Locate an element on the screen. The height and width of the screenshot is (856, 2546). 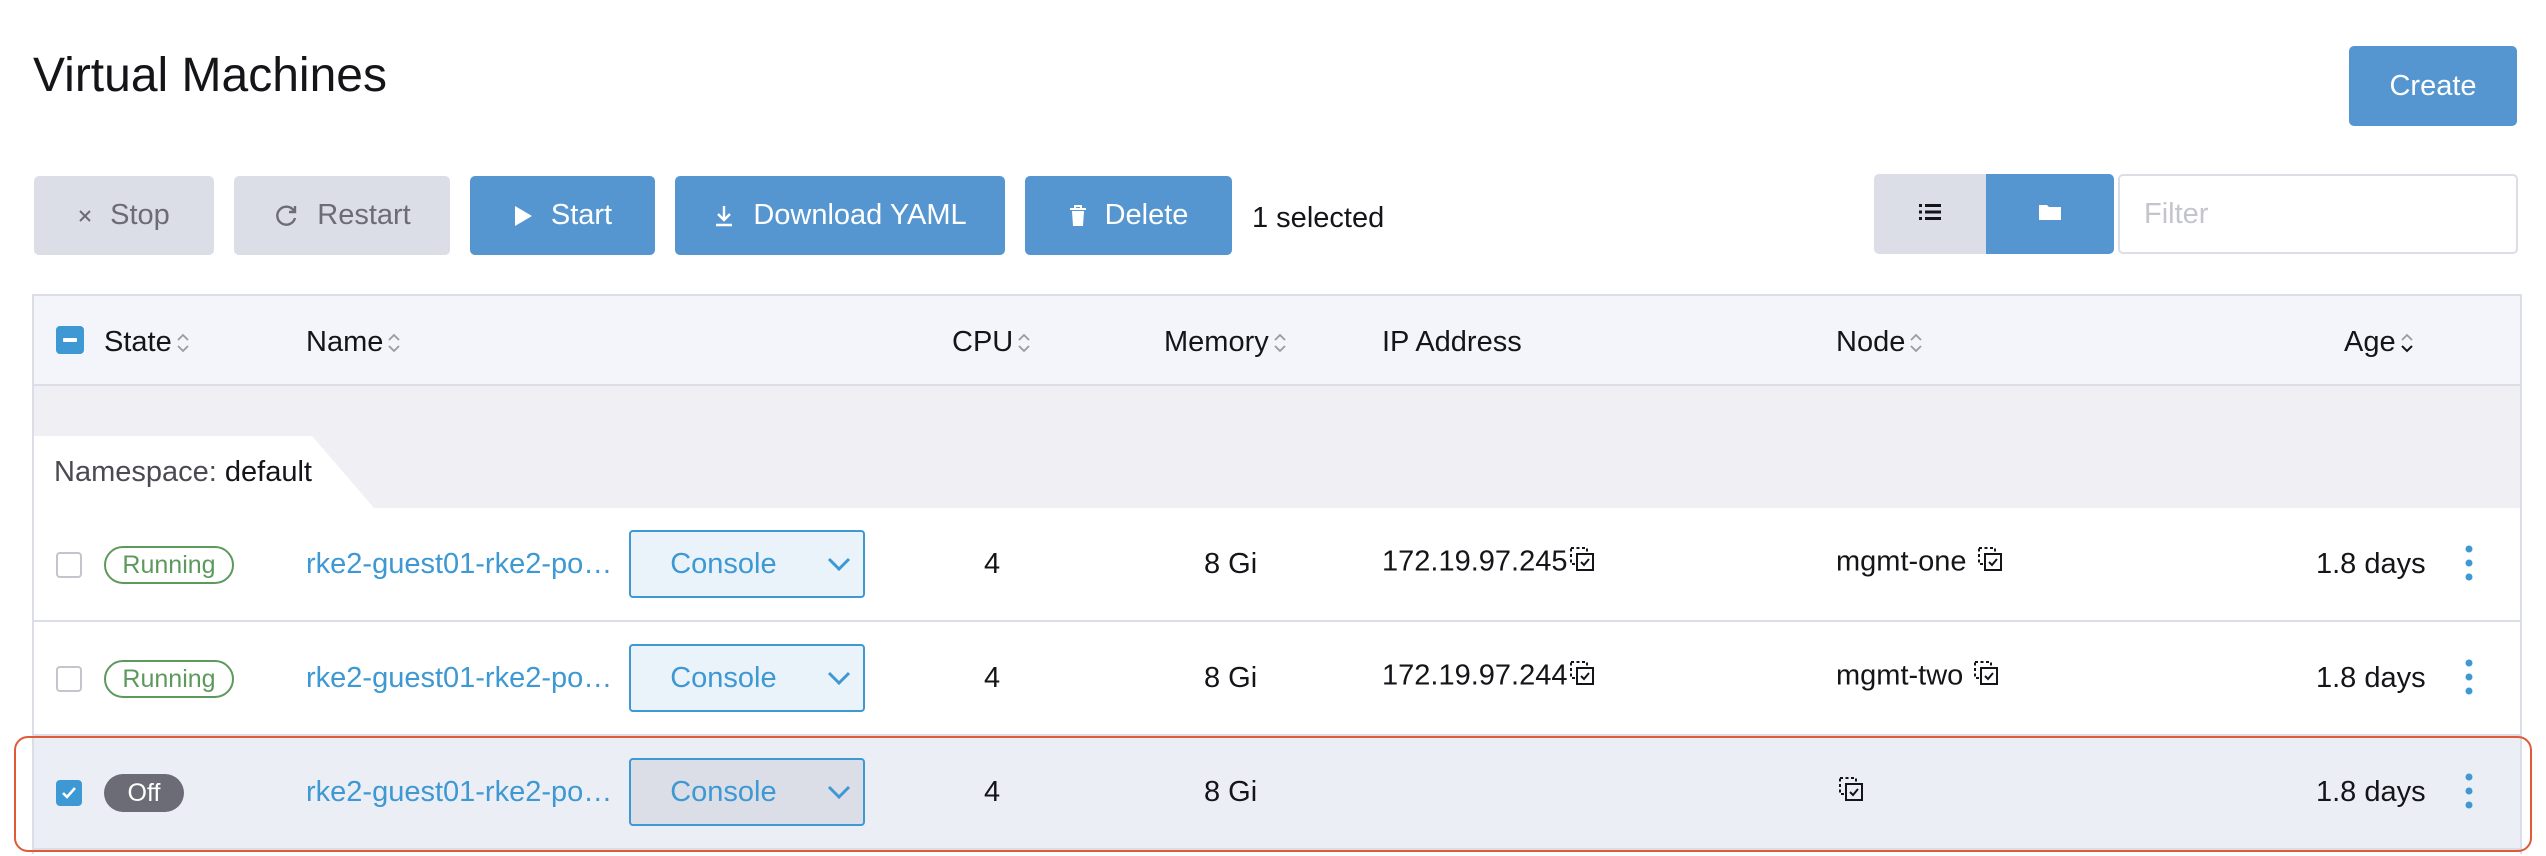
download-icon is located at coordinates (724, 216).